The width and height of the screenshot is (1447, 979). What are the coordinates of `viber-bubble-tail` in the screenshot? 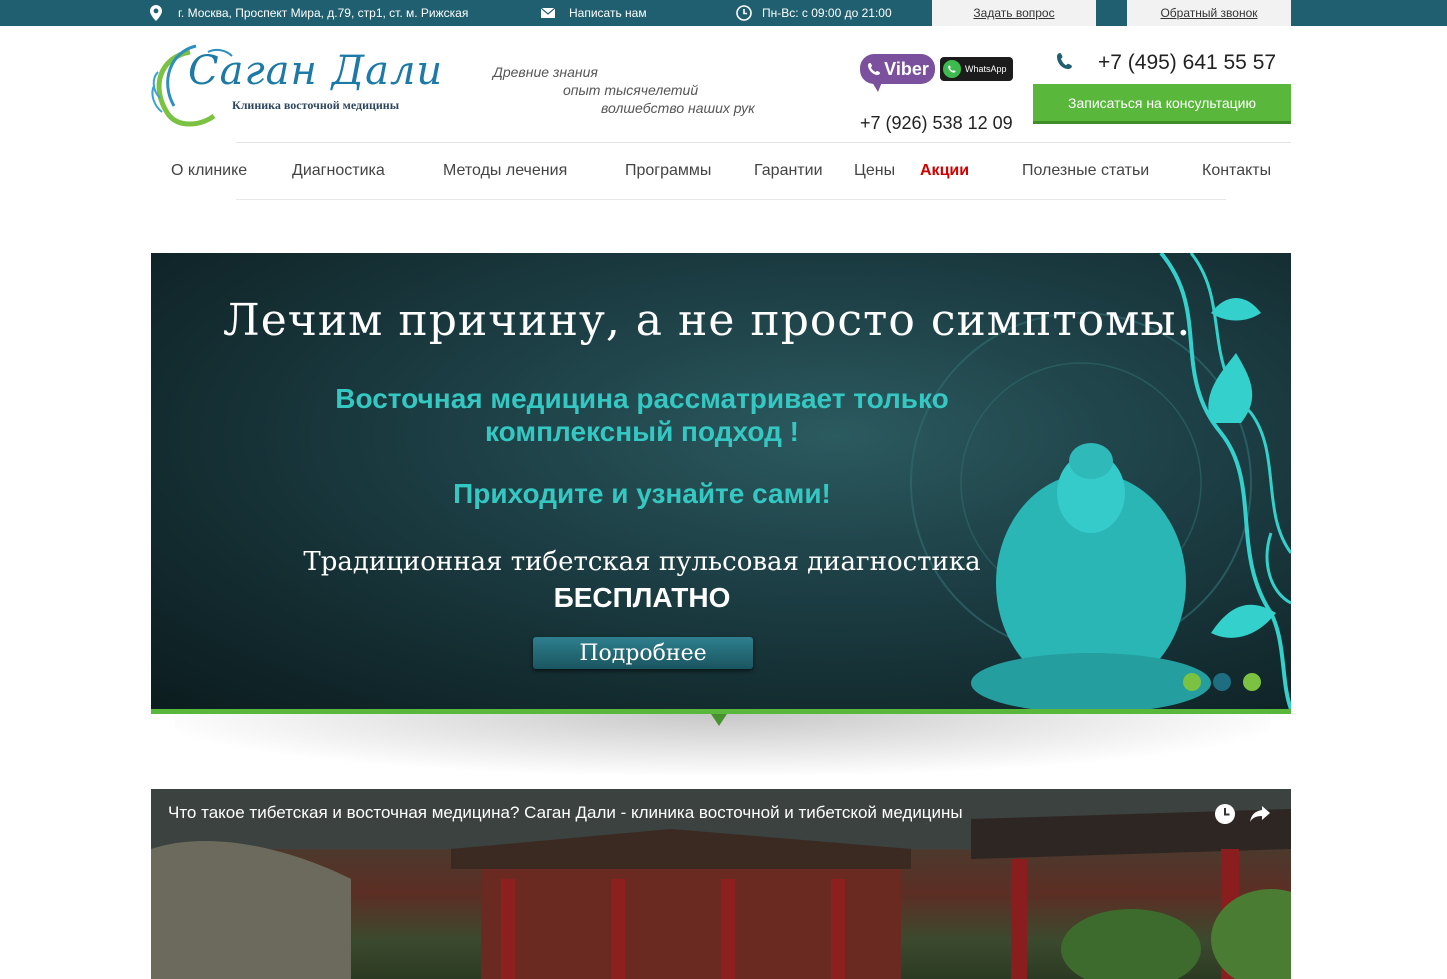 It's located at (877, 87).